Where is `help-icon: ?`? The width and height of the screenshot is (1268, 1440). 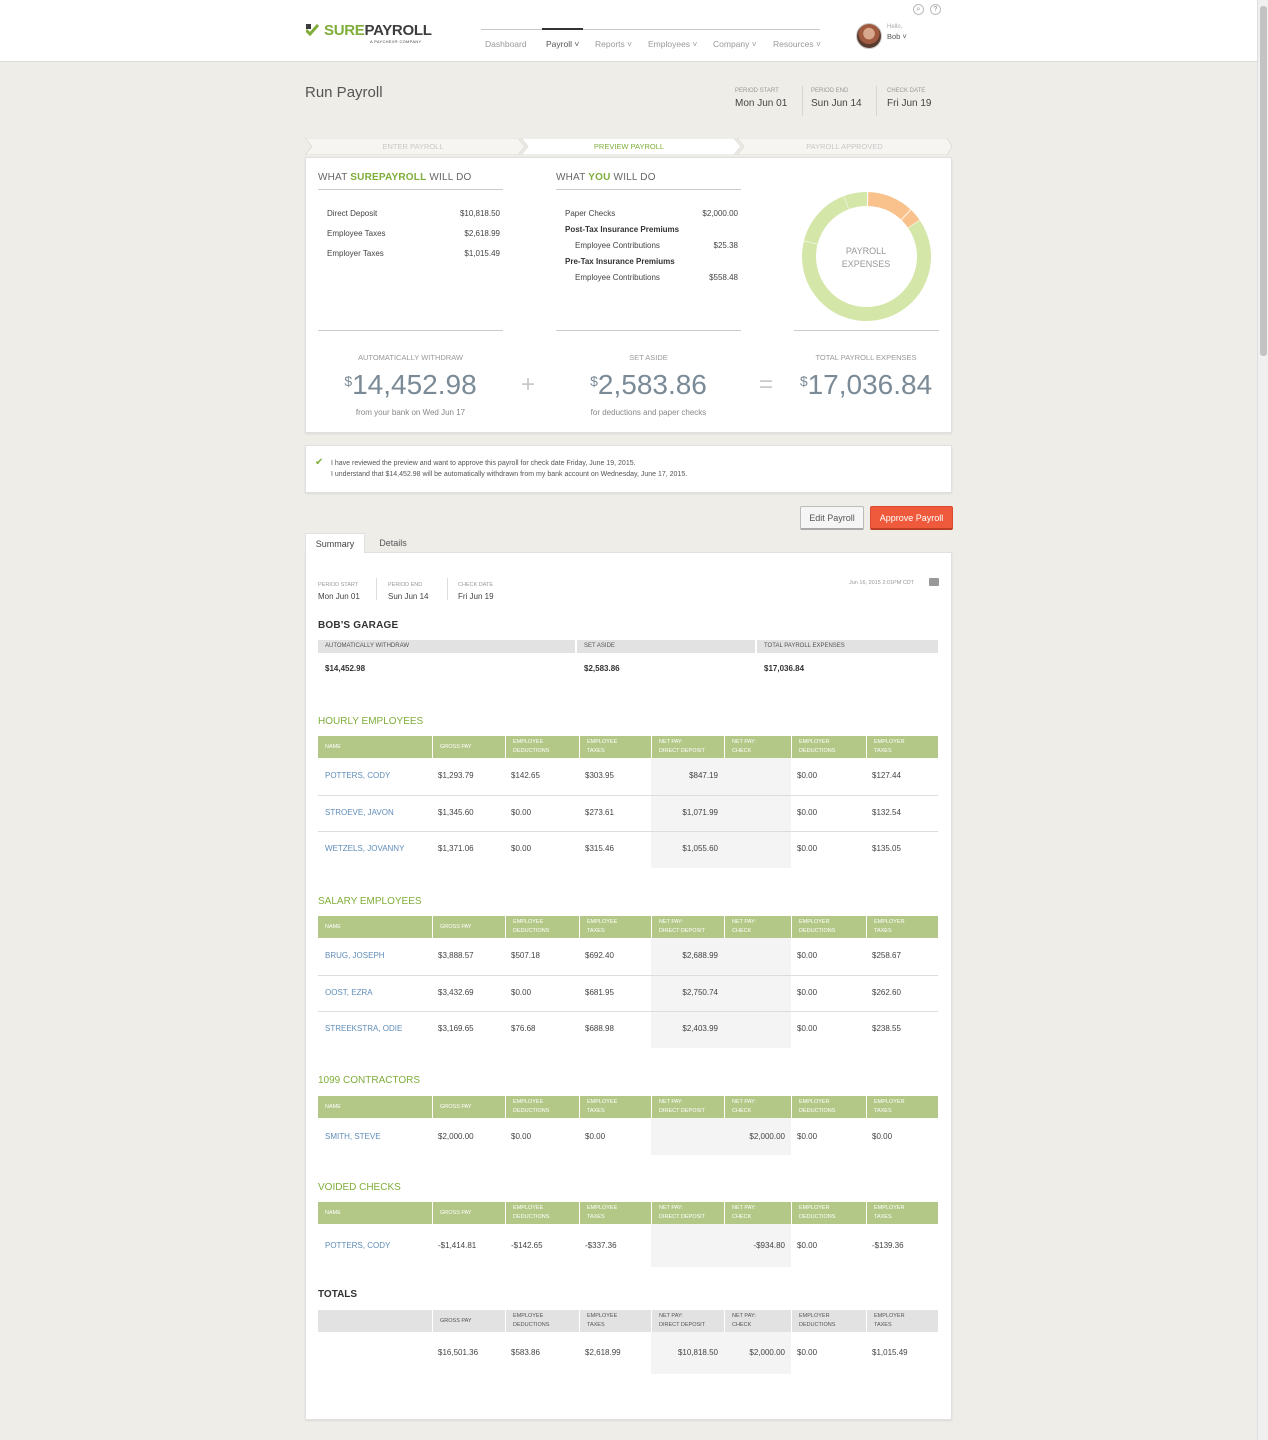
help-icon: ? is located at coordinates (935, 9).